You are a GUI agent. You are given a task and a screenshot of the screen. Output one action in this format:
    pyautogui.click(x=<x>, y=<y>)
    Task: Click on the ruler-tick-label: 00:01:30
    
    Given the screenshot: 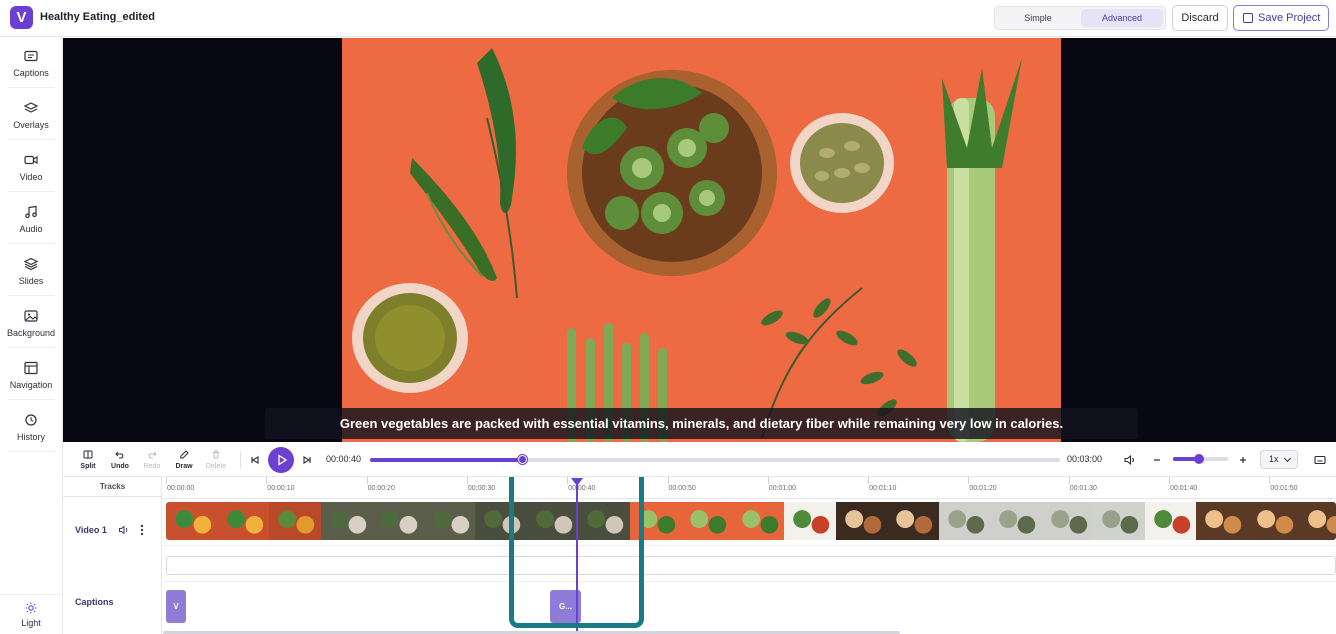 What is the action you would take?
    pyautogui.click(x=1083, y=488)
    